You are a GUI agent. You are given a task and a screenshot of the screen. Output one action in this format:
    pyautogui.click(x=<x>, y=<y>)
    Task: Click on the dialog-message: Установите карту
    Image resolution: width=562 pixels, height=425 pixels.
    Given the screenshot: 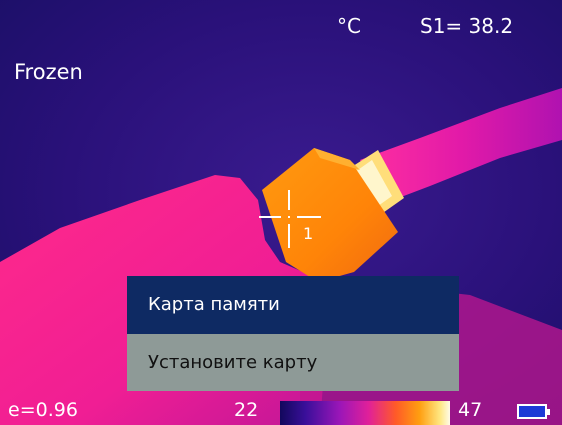 What is the action you would take?
    pyautogui.click(x=293, y=362)
    